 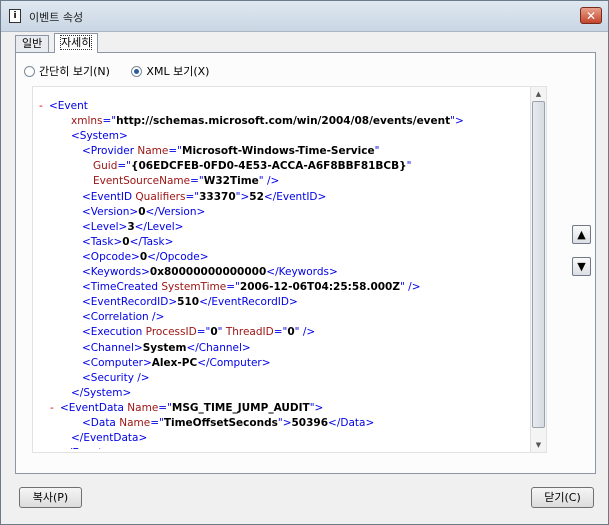 What do you see at coordinates (110, 151) in the screenshot?
I see `xml-tag: <Provider` at bounding box center [110, 151].